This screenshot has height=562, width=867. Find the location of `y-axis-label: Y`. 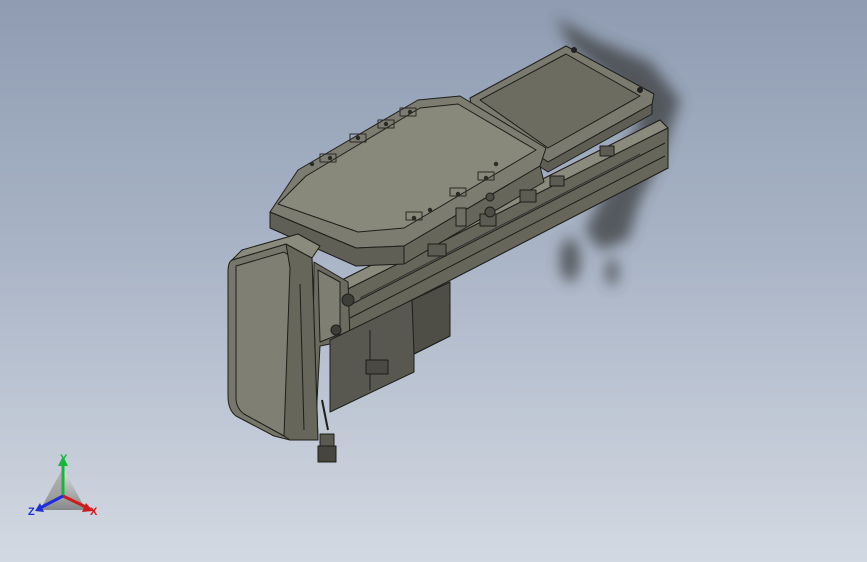

y-axis-label: Y is located at coordinates (64, 459).